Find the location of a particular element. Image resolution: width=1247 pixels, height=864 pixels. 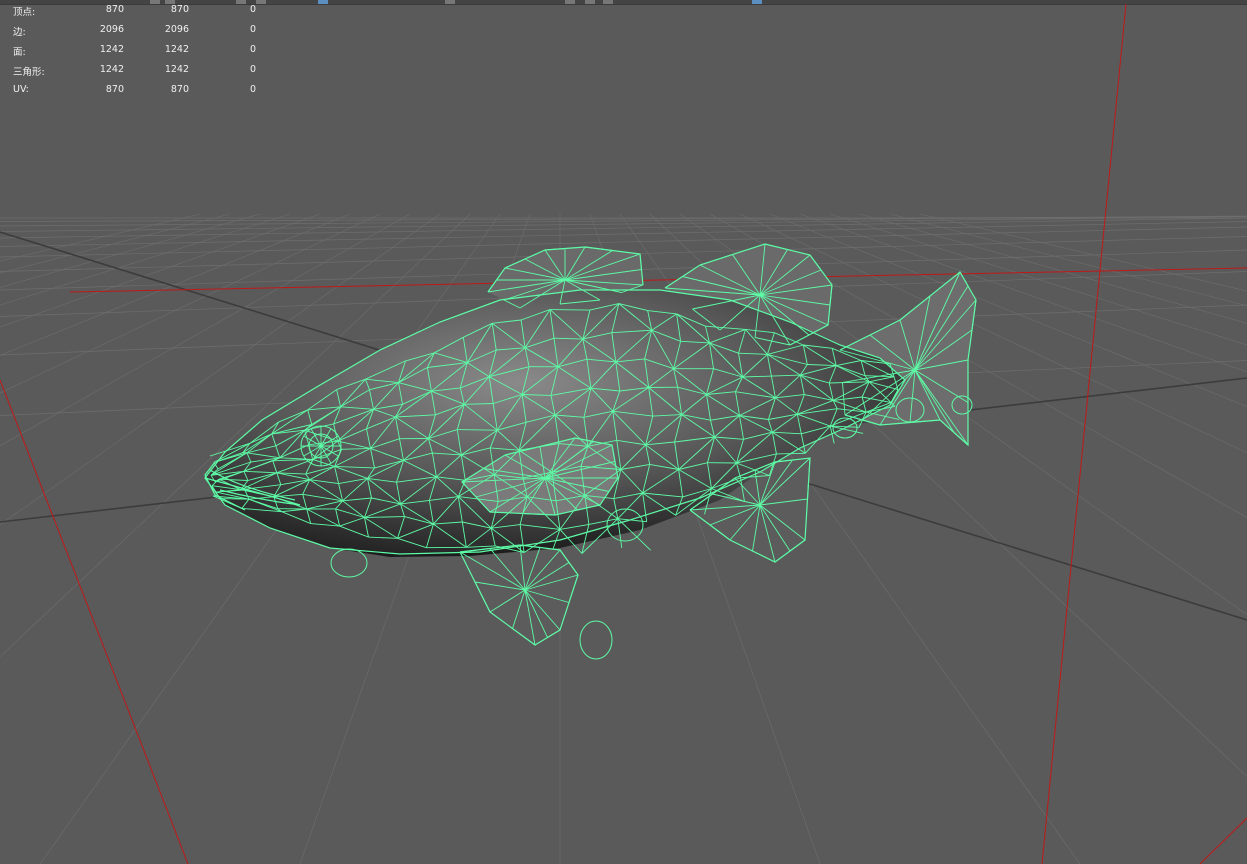

hud-row-uvs: UV: 870 870 0 is located at coordinates (135, 91).